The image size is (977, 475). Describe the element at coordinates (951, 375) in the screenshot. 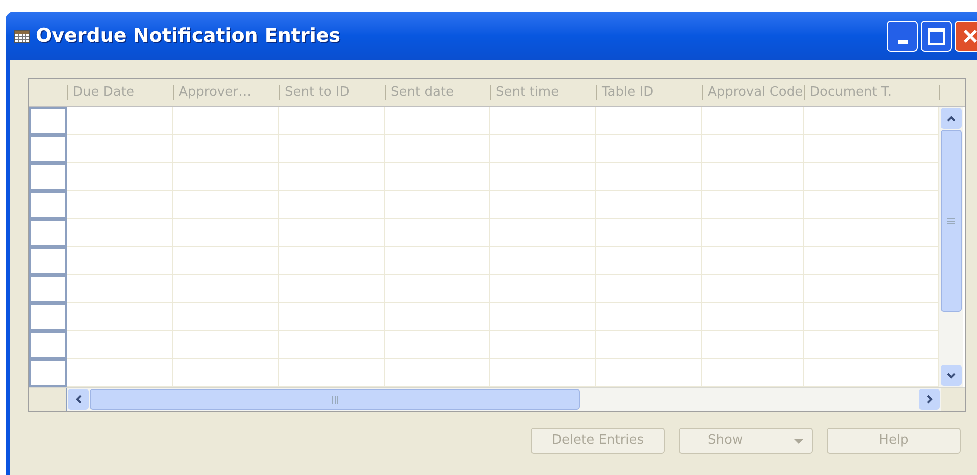

I see `scroll-down-button` at that location.